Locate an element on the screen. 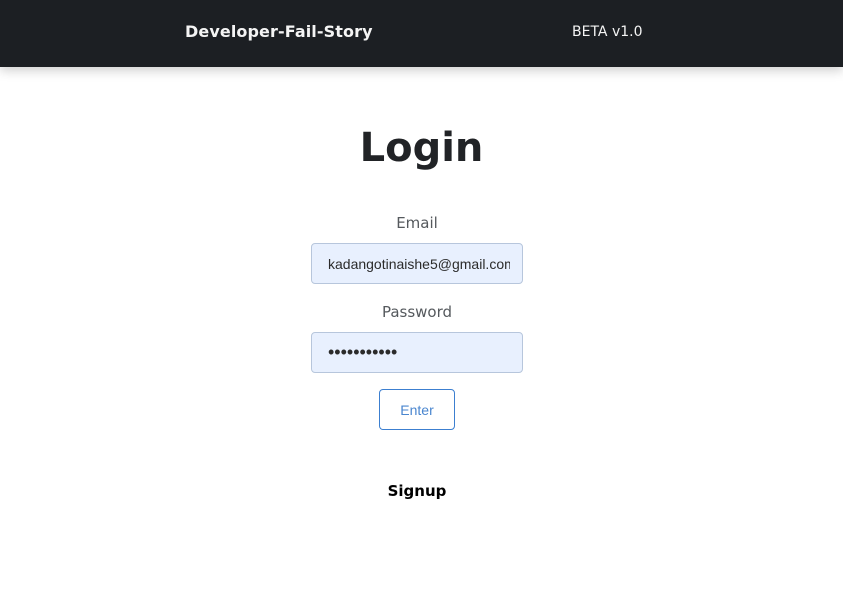 The image size is (843, 613). password-field is located at coordinates (417, 352).